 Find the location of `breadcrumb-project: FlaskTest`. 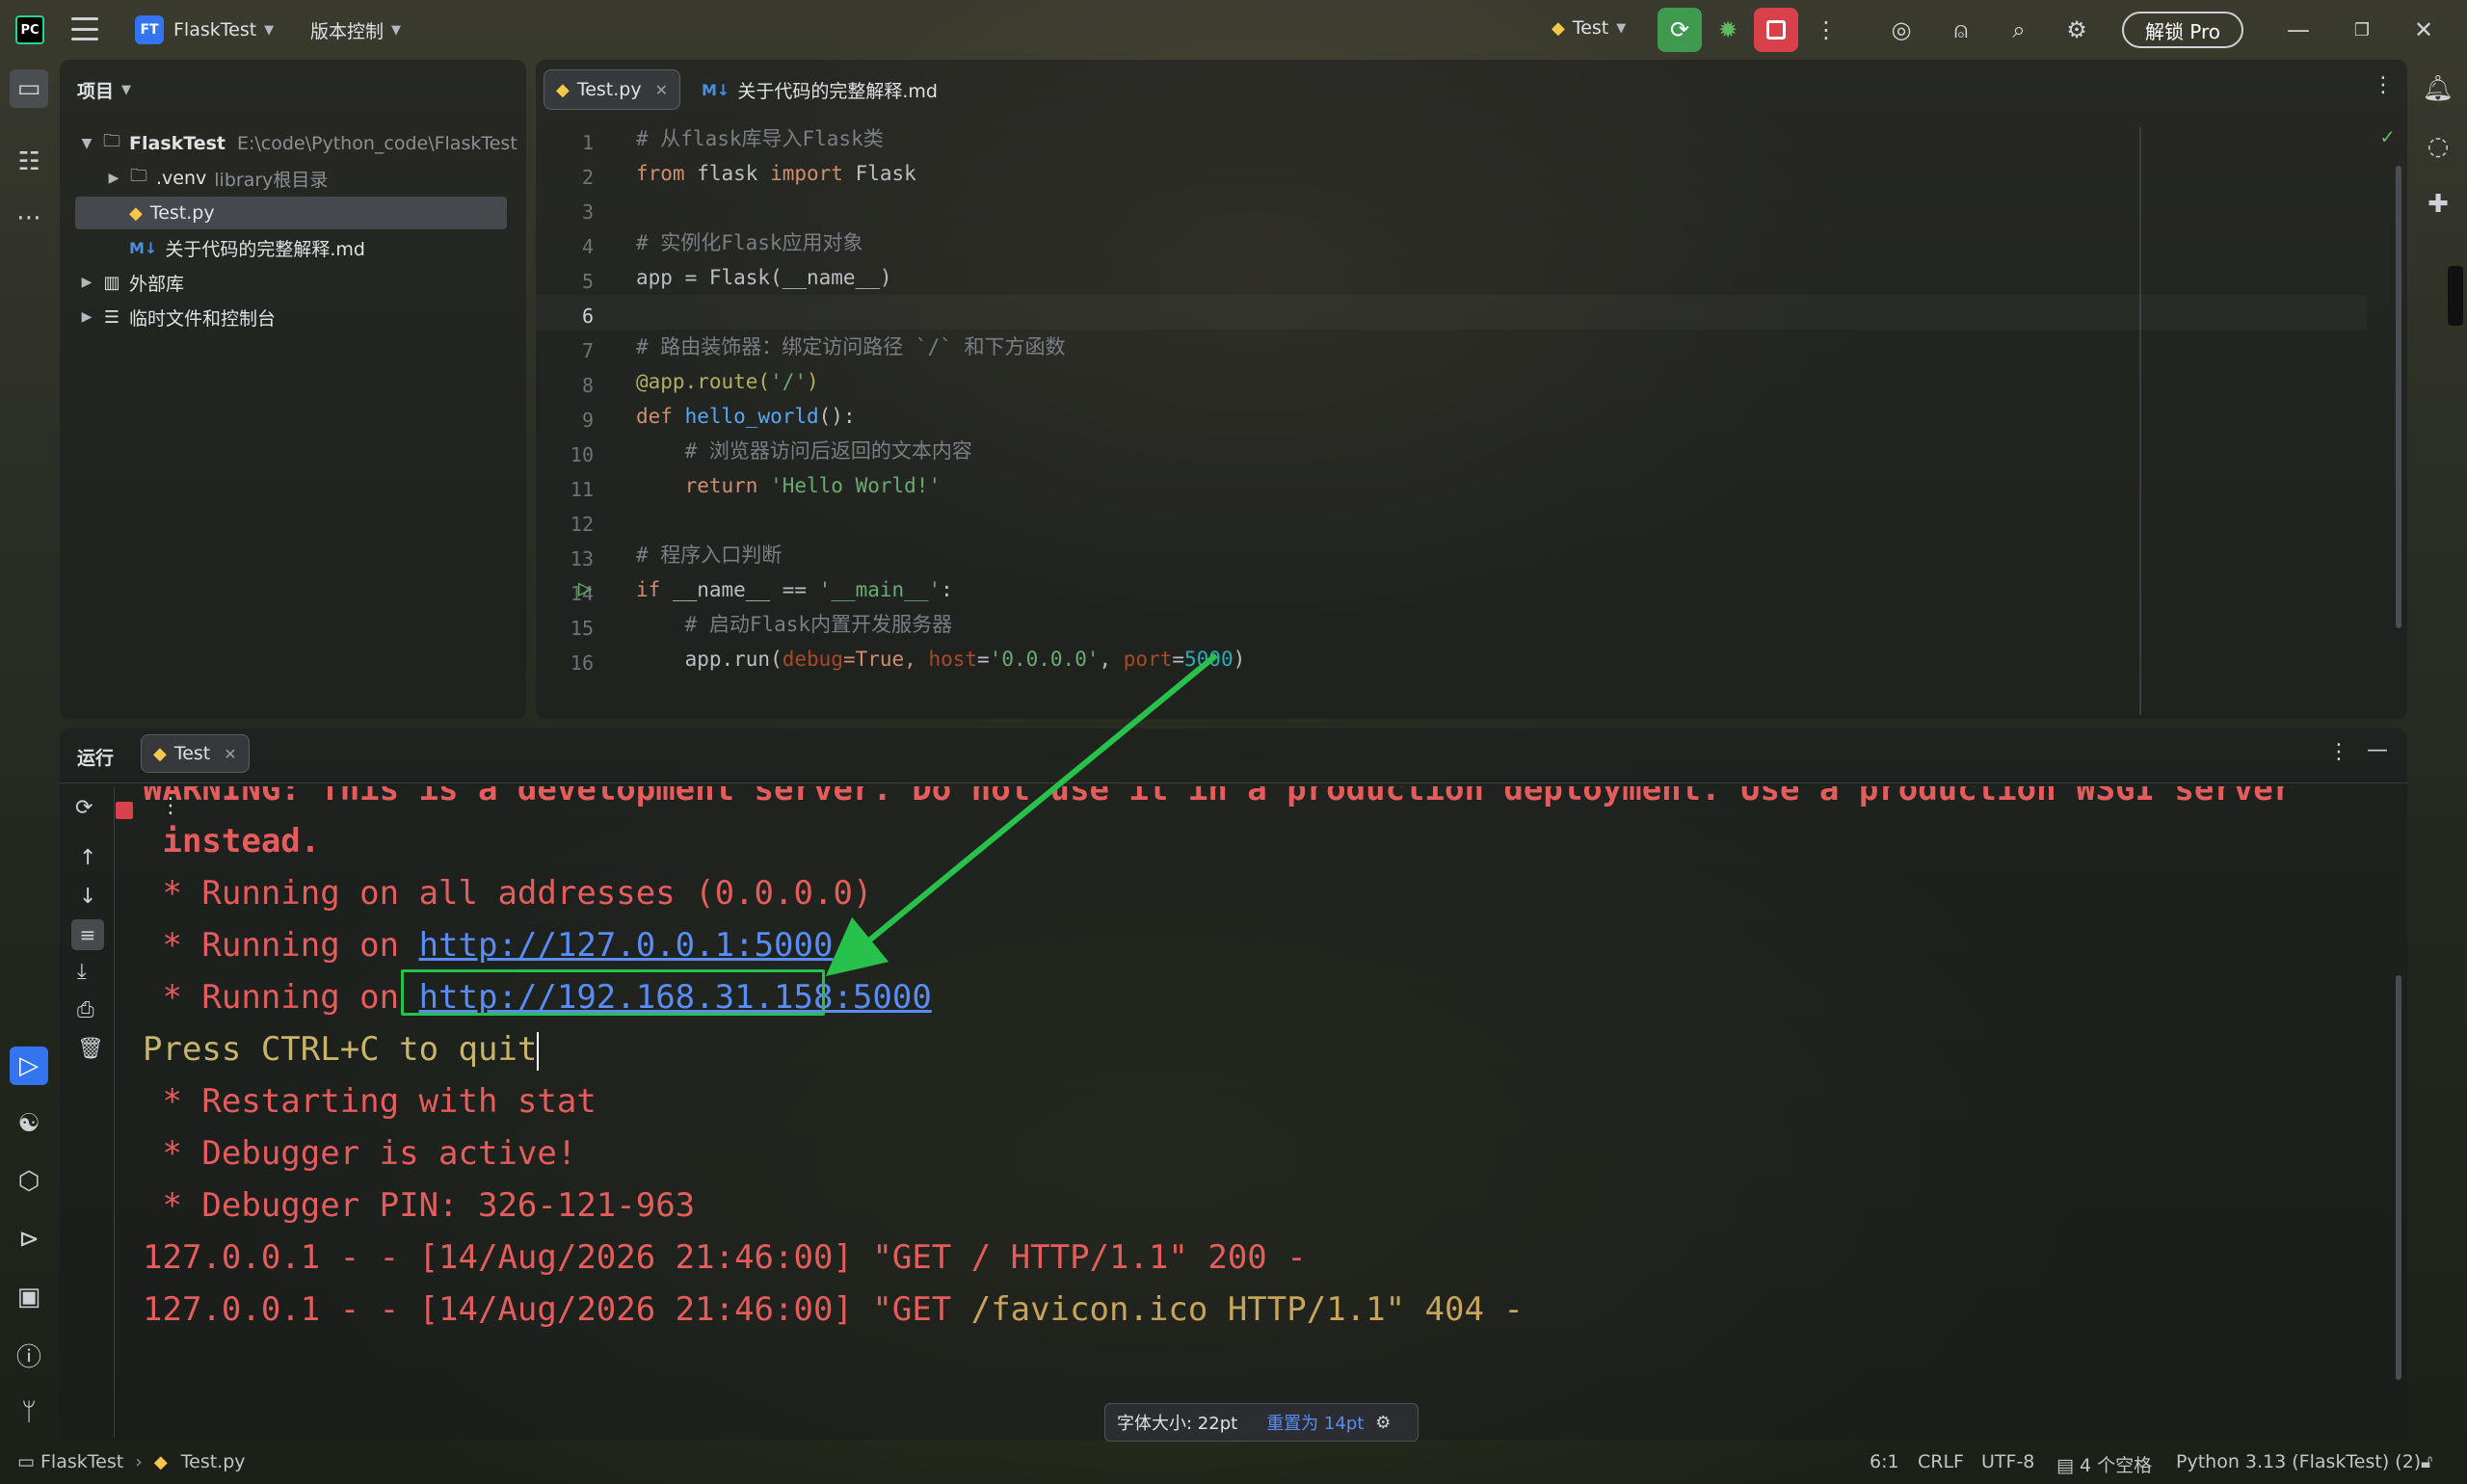

breadcrumb-project: FlaskTest is located at coordinates (82, 1461).